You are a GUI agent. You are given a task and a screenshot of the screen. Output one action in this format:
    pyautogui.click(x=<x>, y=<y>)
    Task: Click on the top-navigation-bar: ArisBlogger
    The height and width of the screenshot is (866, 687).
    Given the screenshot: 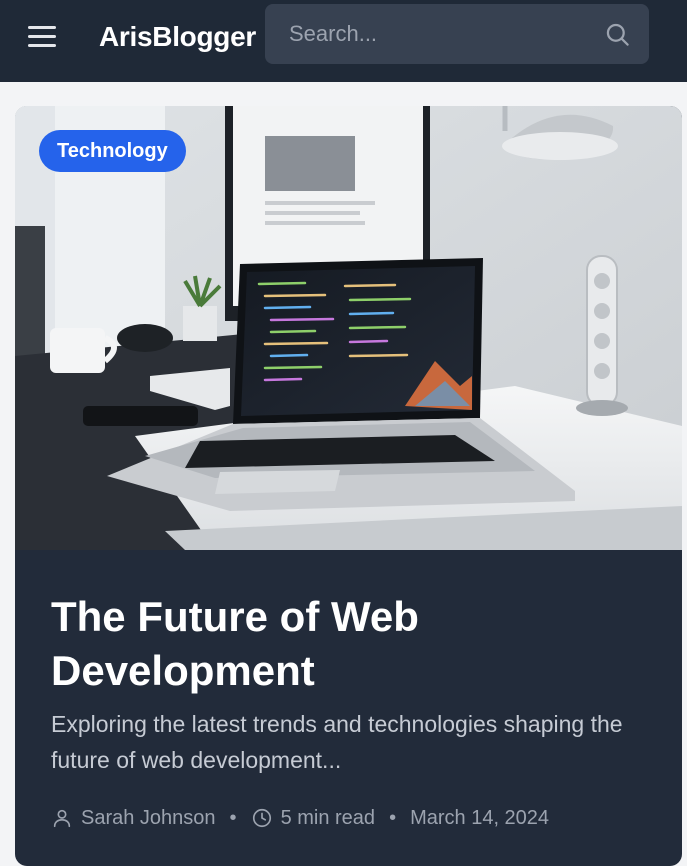 What is the action you would take?
    pyautogui.click(x=343, y=41)
    